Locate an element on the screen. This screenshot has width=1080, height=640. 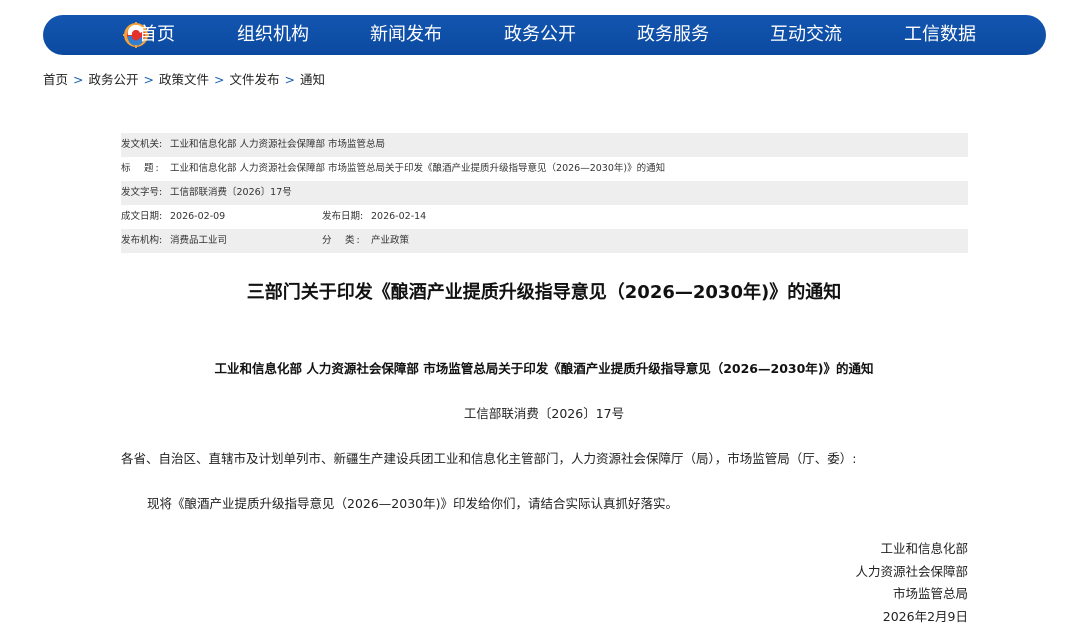
nav-item-news: 新闻发布 is located at coordinates (406, 35).